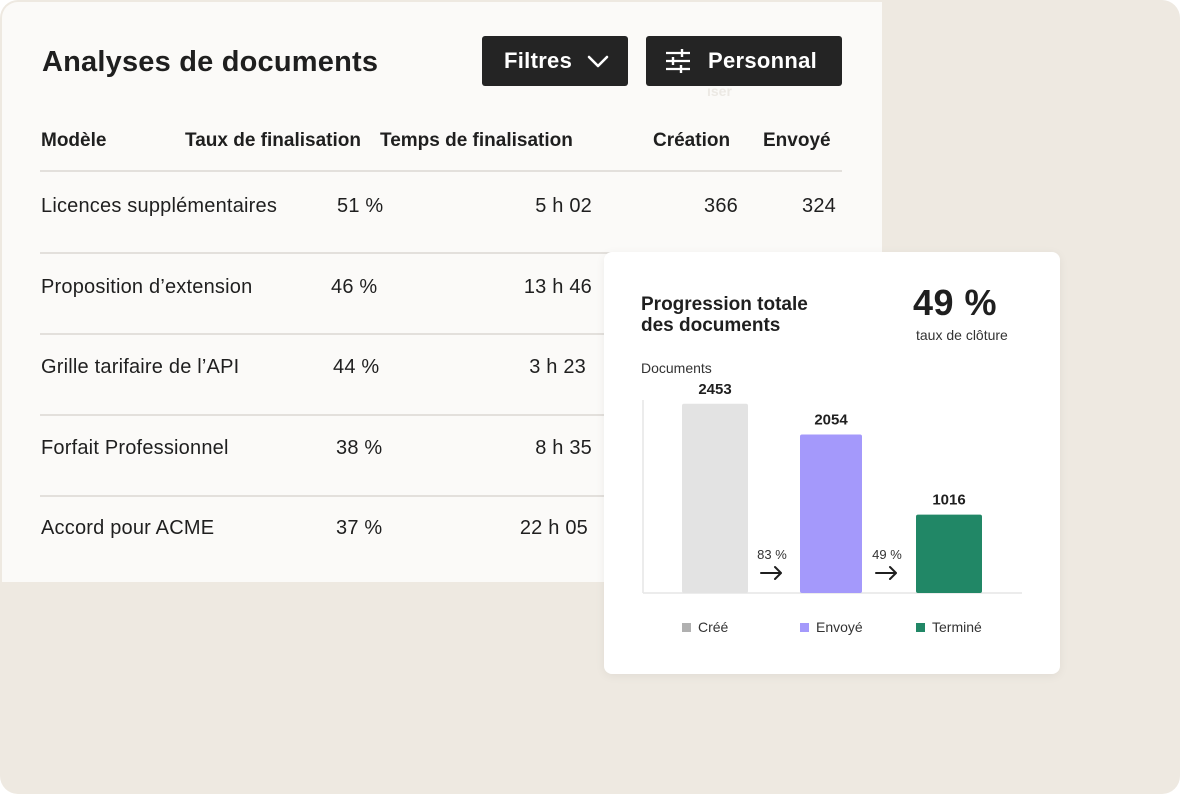 The image size is (1180, 794). I want to click on cell-model: Proposition d’extension, so click(147, 287).